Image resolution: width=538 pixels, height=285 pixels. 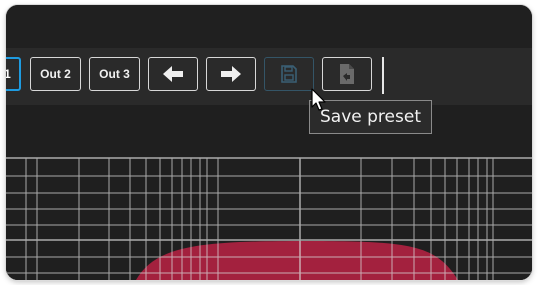 I want to click on save-disk-icon, so click(x=289, y=74).